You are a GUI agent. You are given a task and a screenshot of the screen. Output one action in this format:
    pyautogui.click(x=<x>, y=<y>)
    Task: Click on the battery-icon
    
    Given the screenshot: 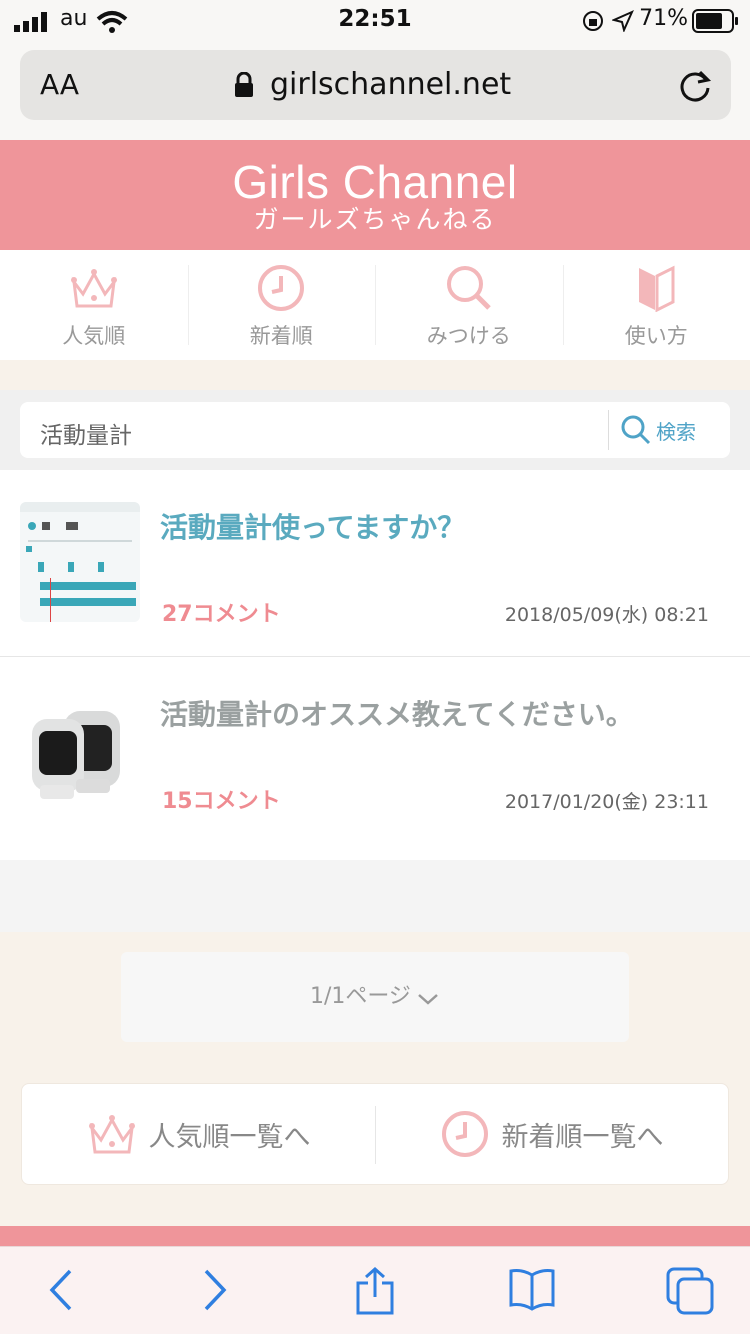 What is the action you would take?
    pyautogui.click(x=715, y=21)
    